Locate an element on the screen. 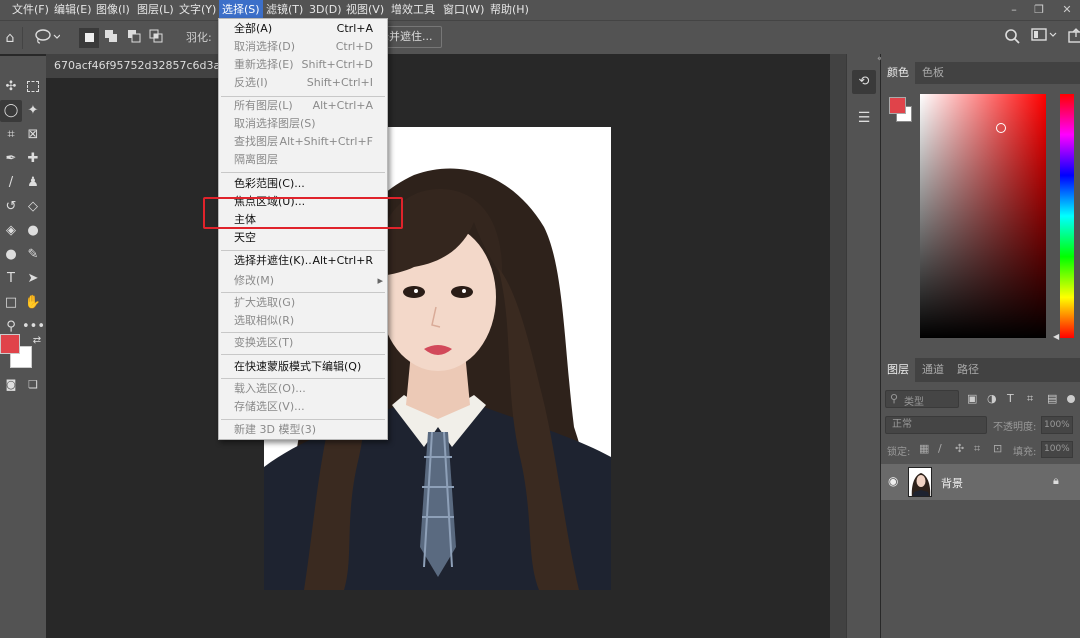  history-brush-tool-icon: ↺ is located at coordinates (11, 207).